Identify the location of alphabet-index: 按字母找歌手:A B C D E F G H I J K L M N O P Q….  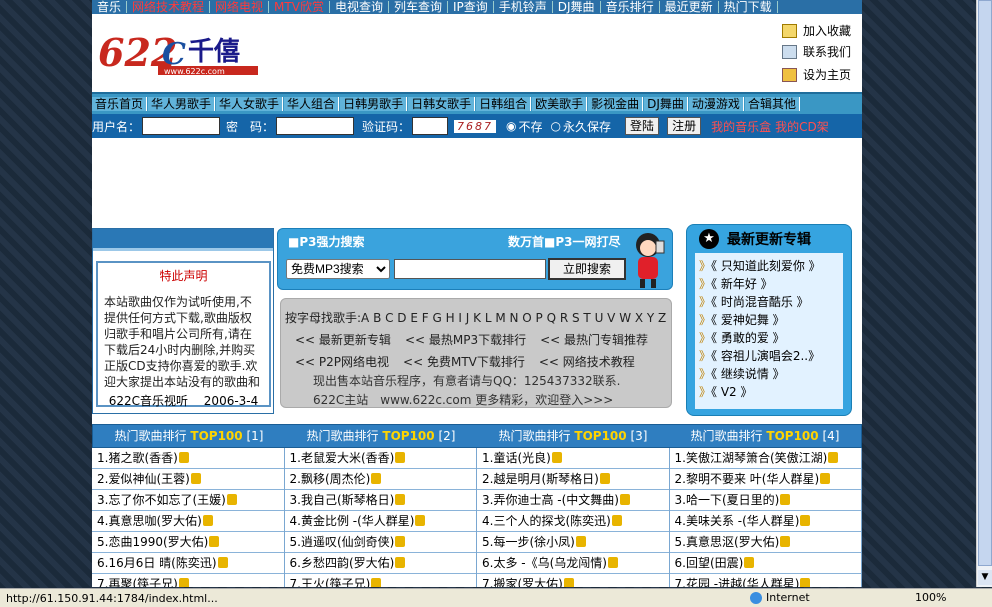
(476, 317).